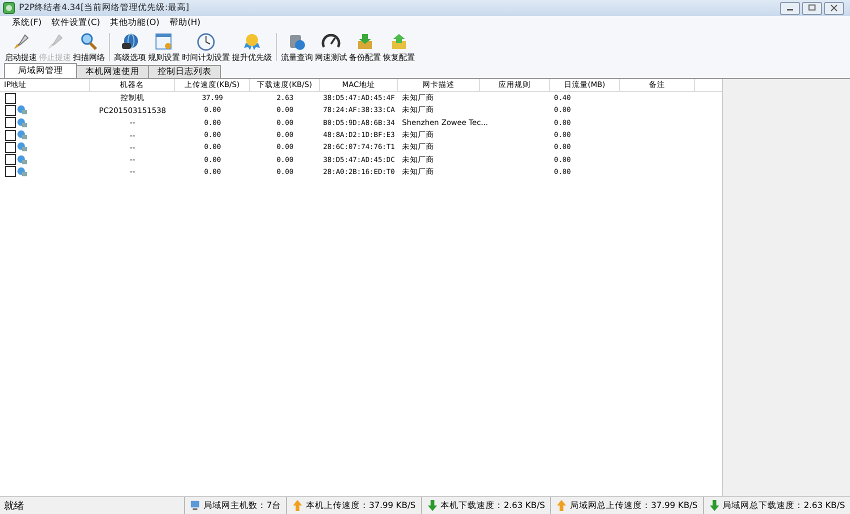  Describe the element at coordinates (195, 505) in the screenshot. I see `computer-icon` at that location.